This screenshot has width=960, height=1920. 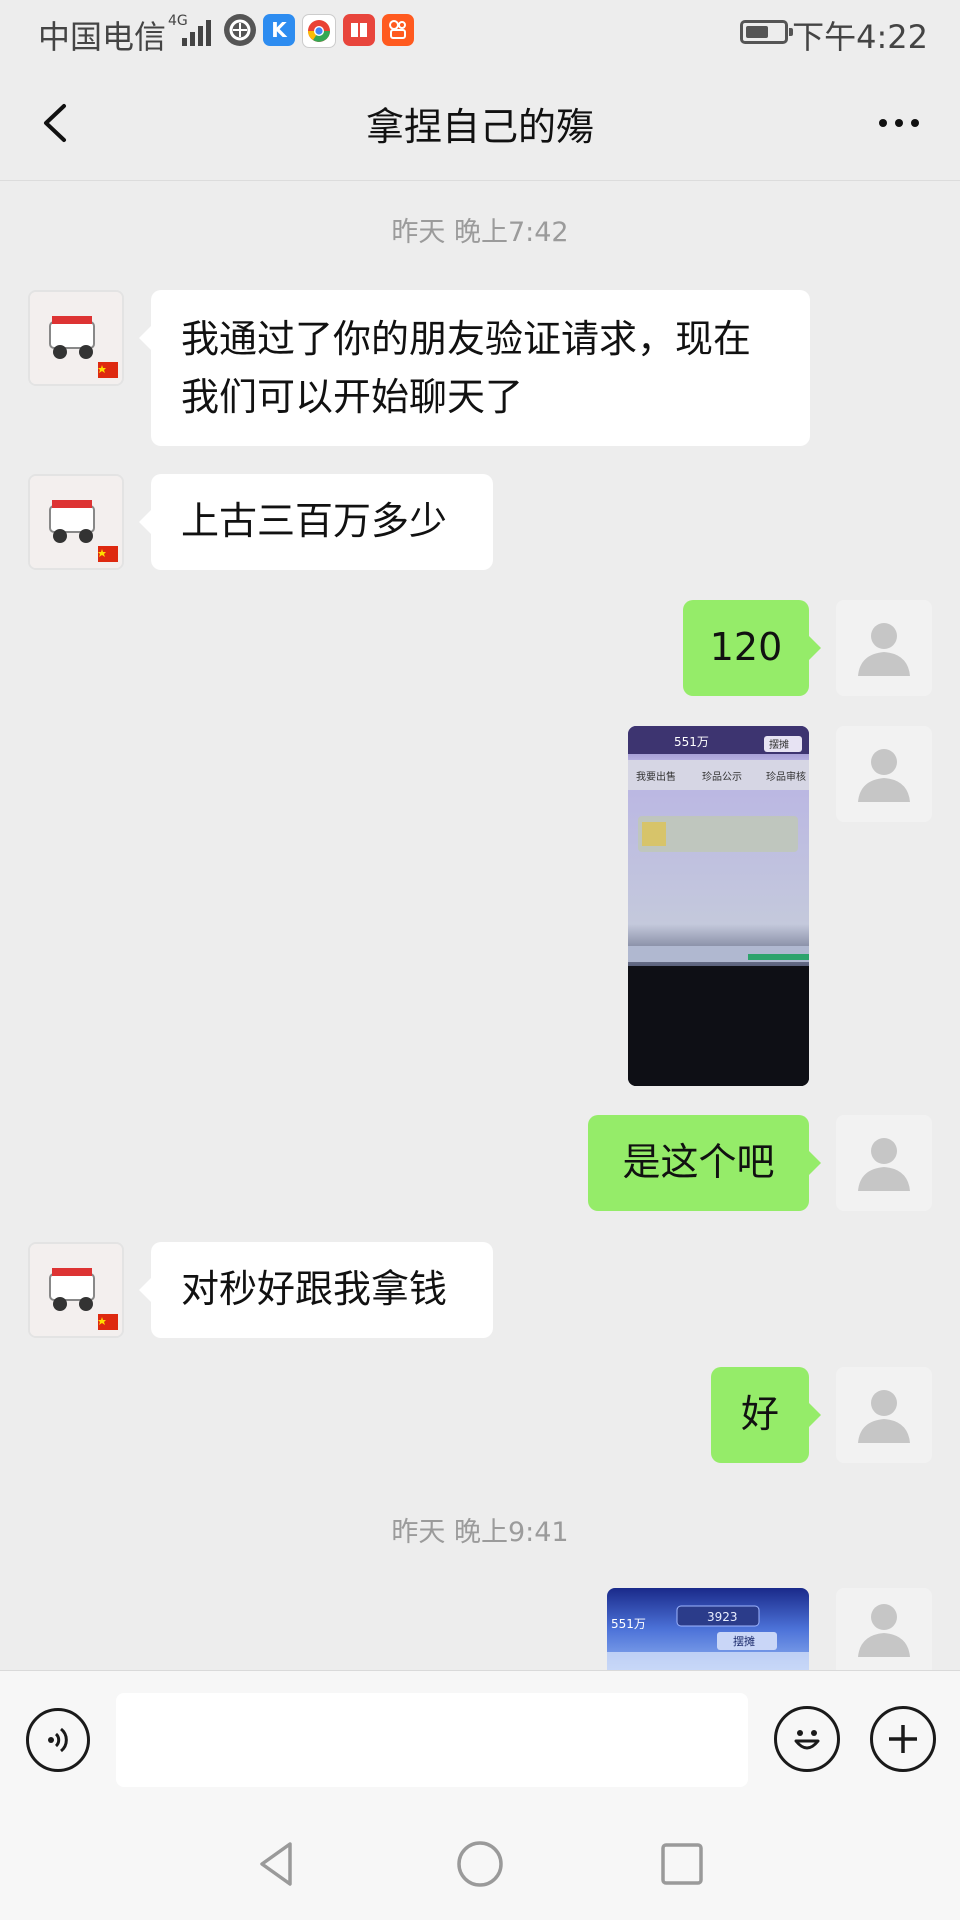 I want to click on back-triangle-icon, so click(x=278, y=1864).